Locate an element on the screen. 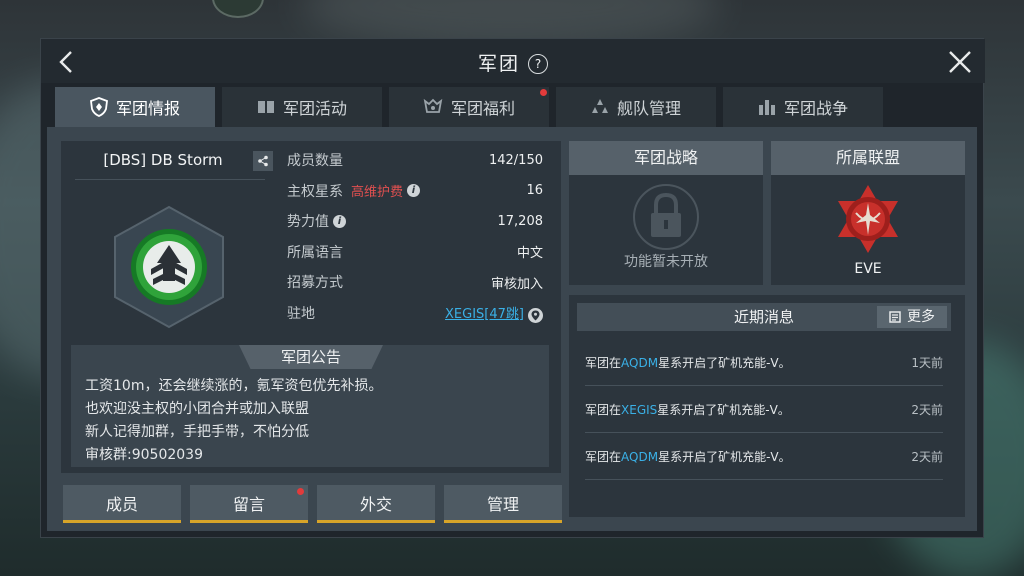 Image resolution: width=1024 pixels, height=576 pixels. stat-label: 主权星系 is located at coordinates (315, 191).